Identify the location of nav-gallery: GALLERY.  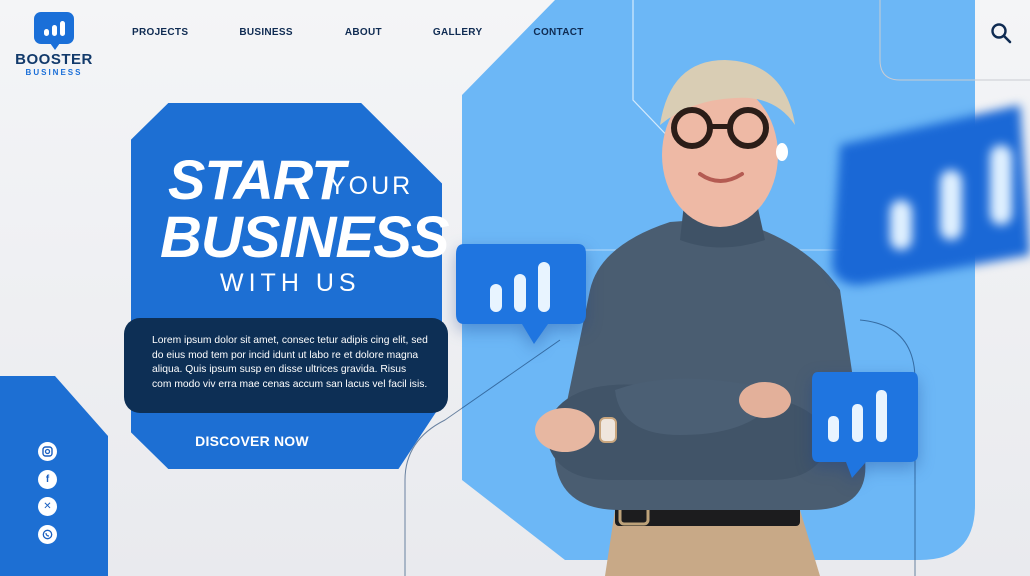
(458, 32).